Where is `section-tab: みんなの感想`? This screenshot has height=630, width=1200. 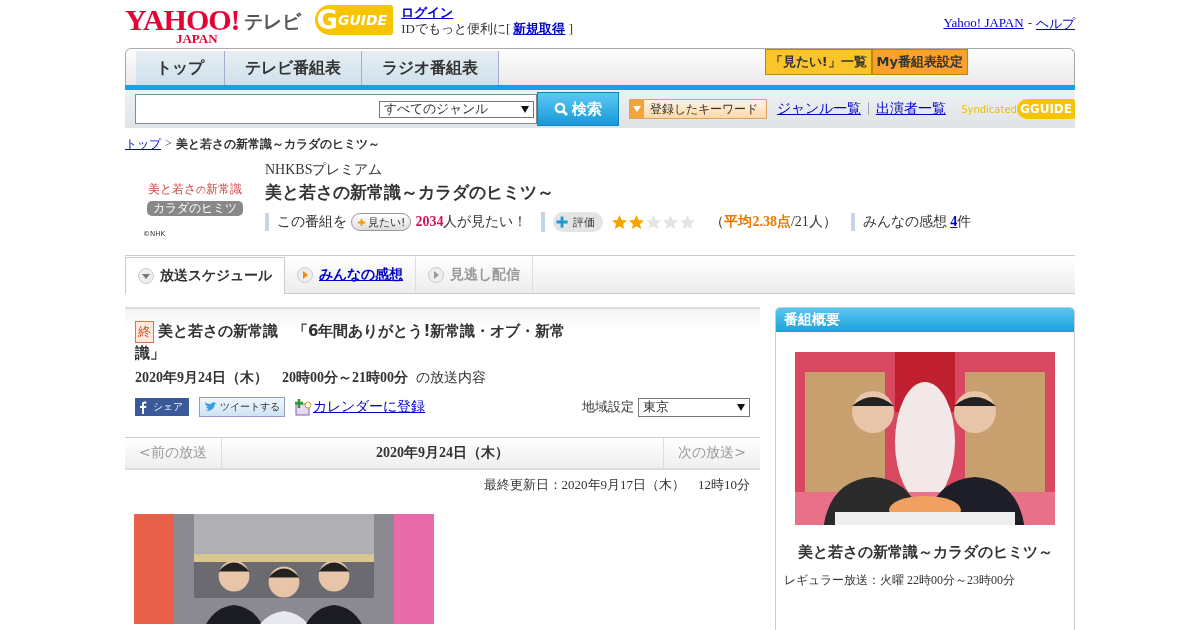
section-tab: みんなの感想 is located at coordinates (350, 275).